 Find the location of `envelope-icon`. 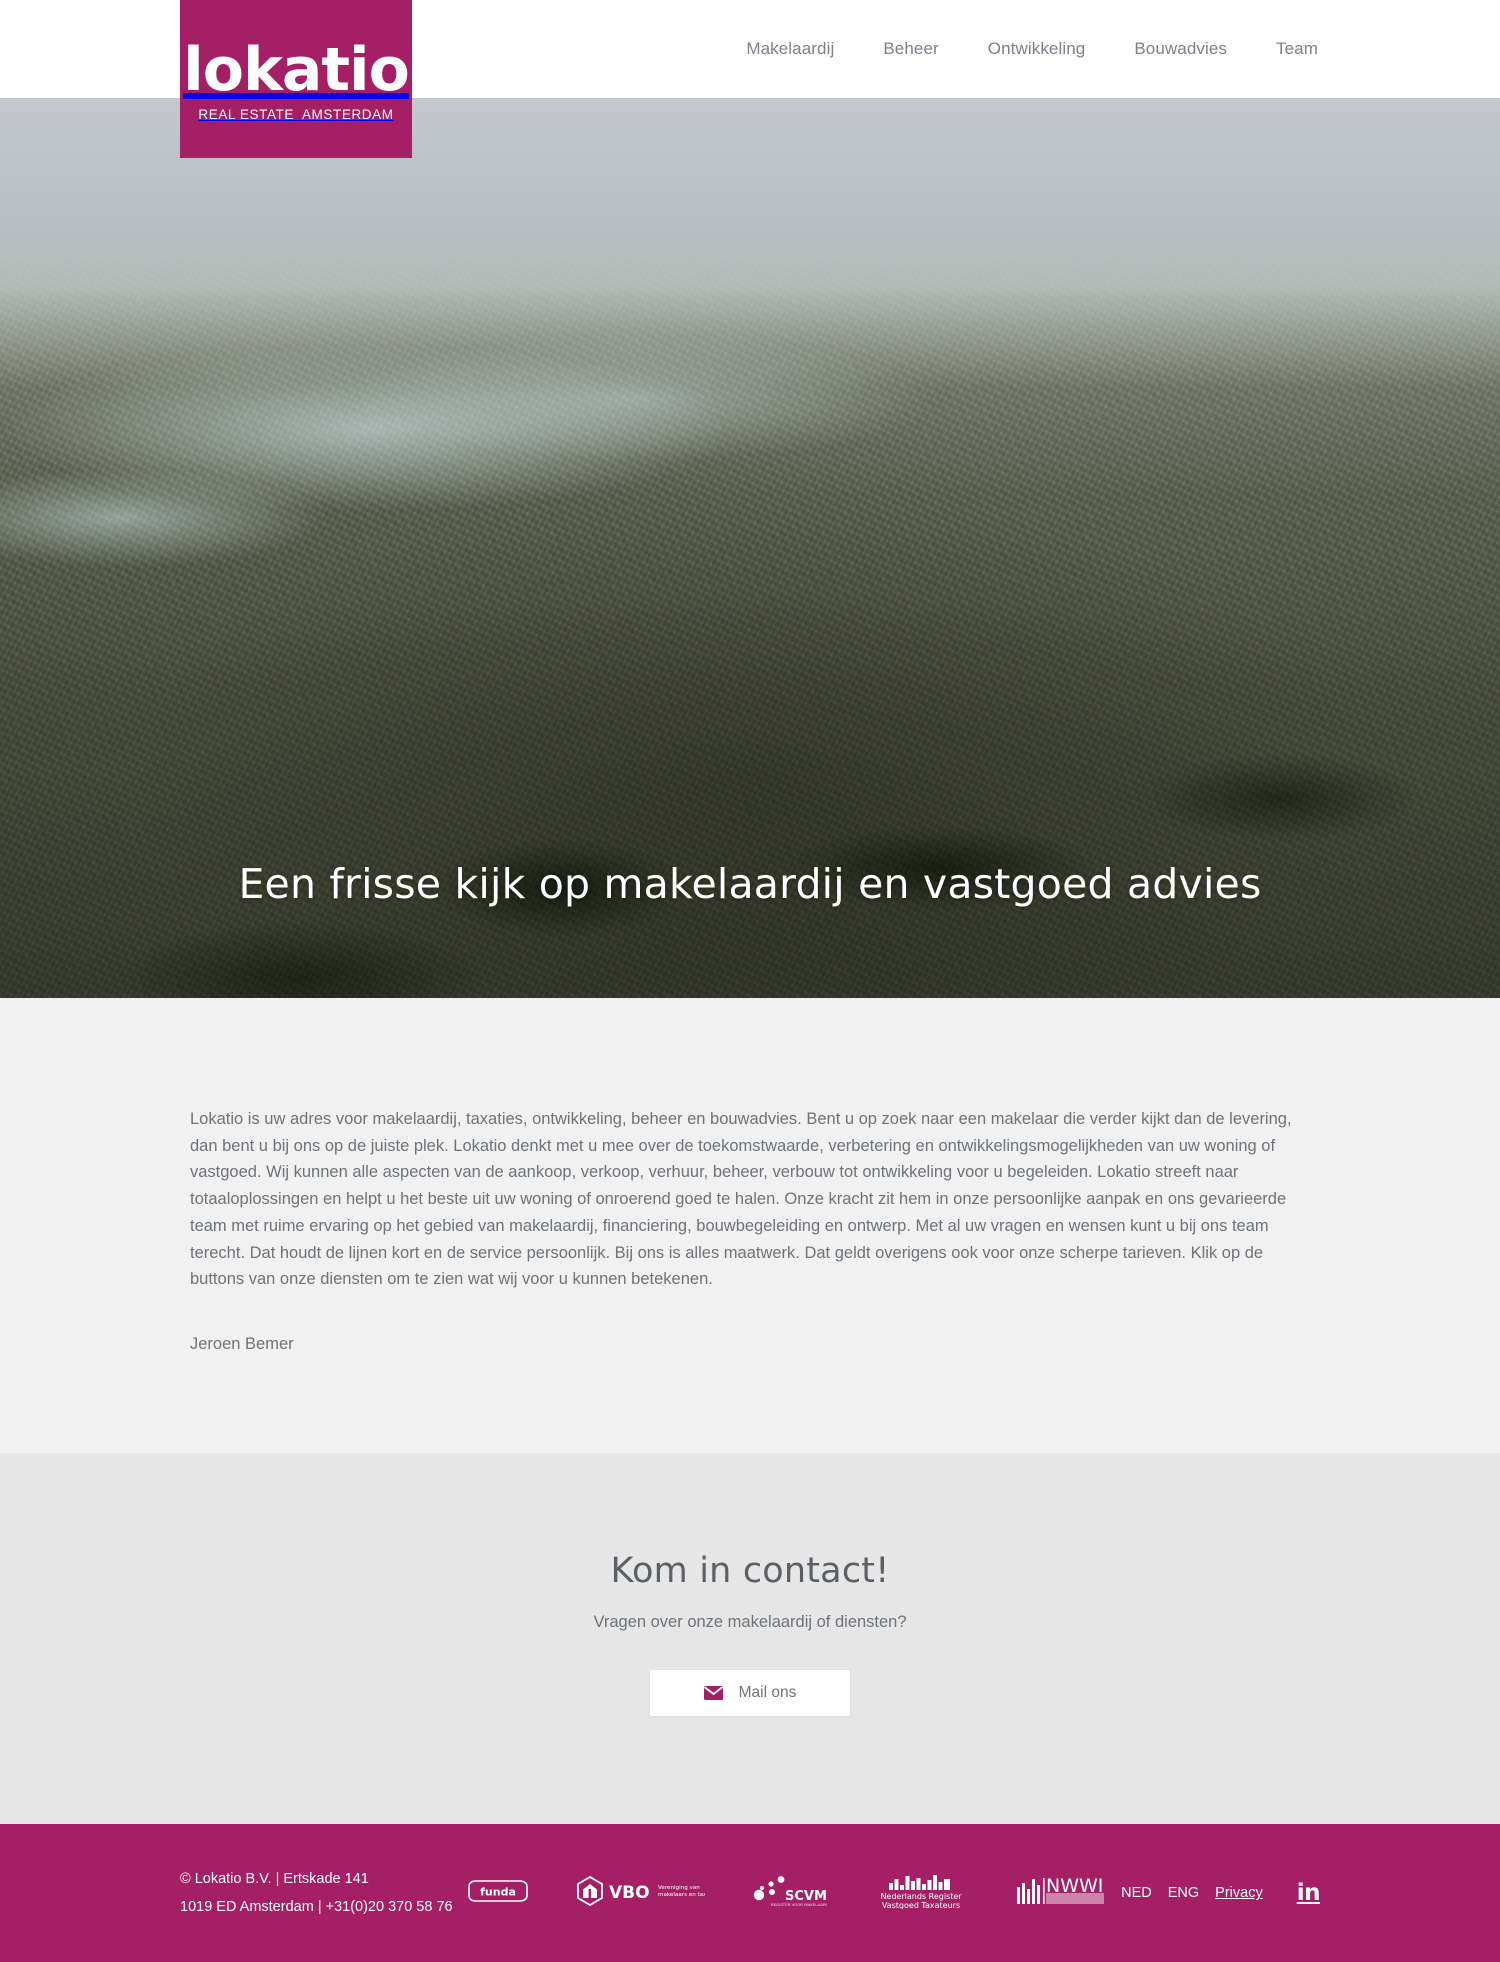

envelope-icon is located at coordinates (713, 1693).